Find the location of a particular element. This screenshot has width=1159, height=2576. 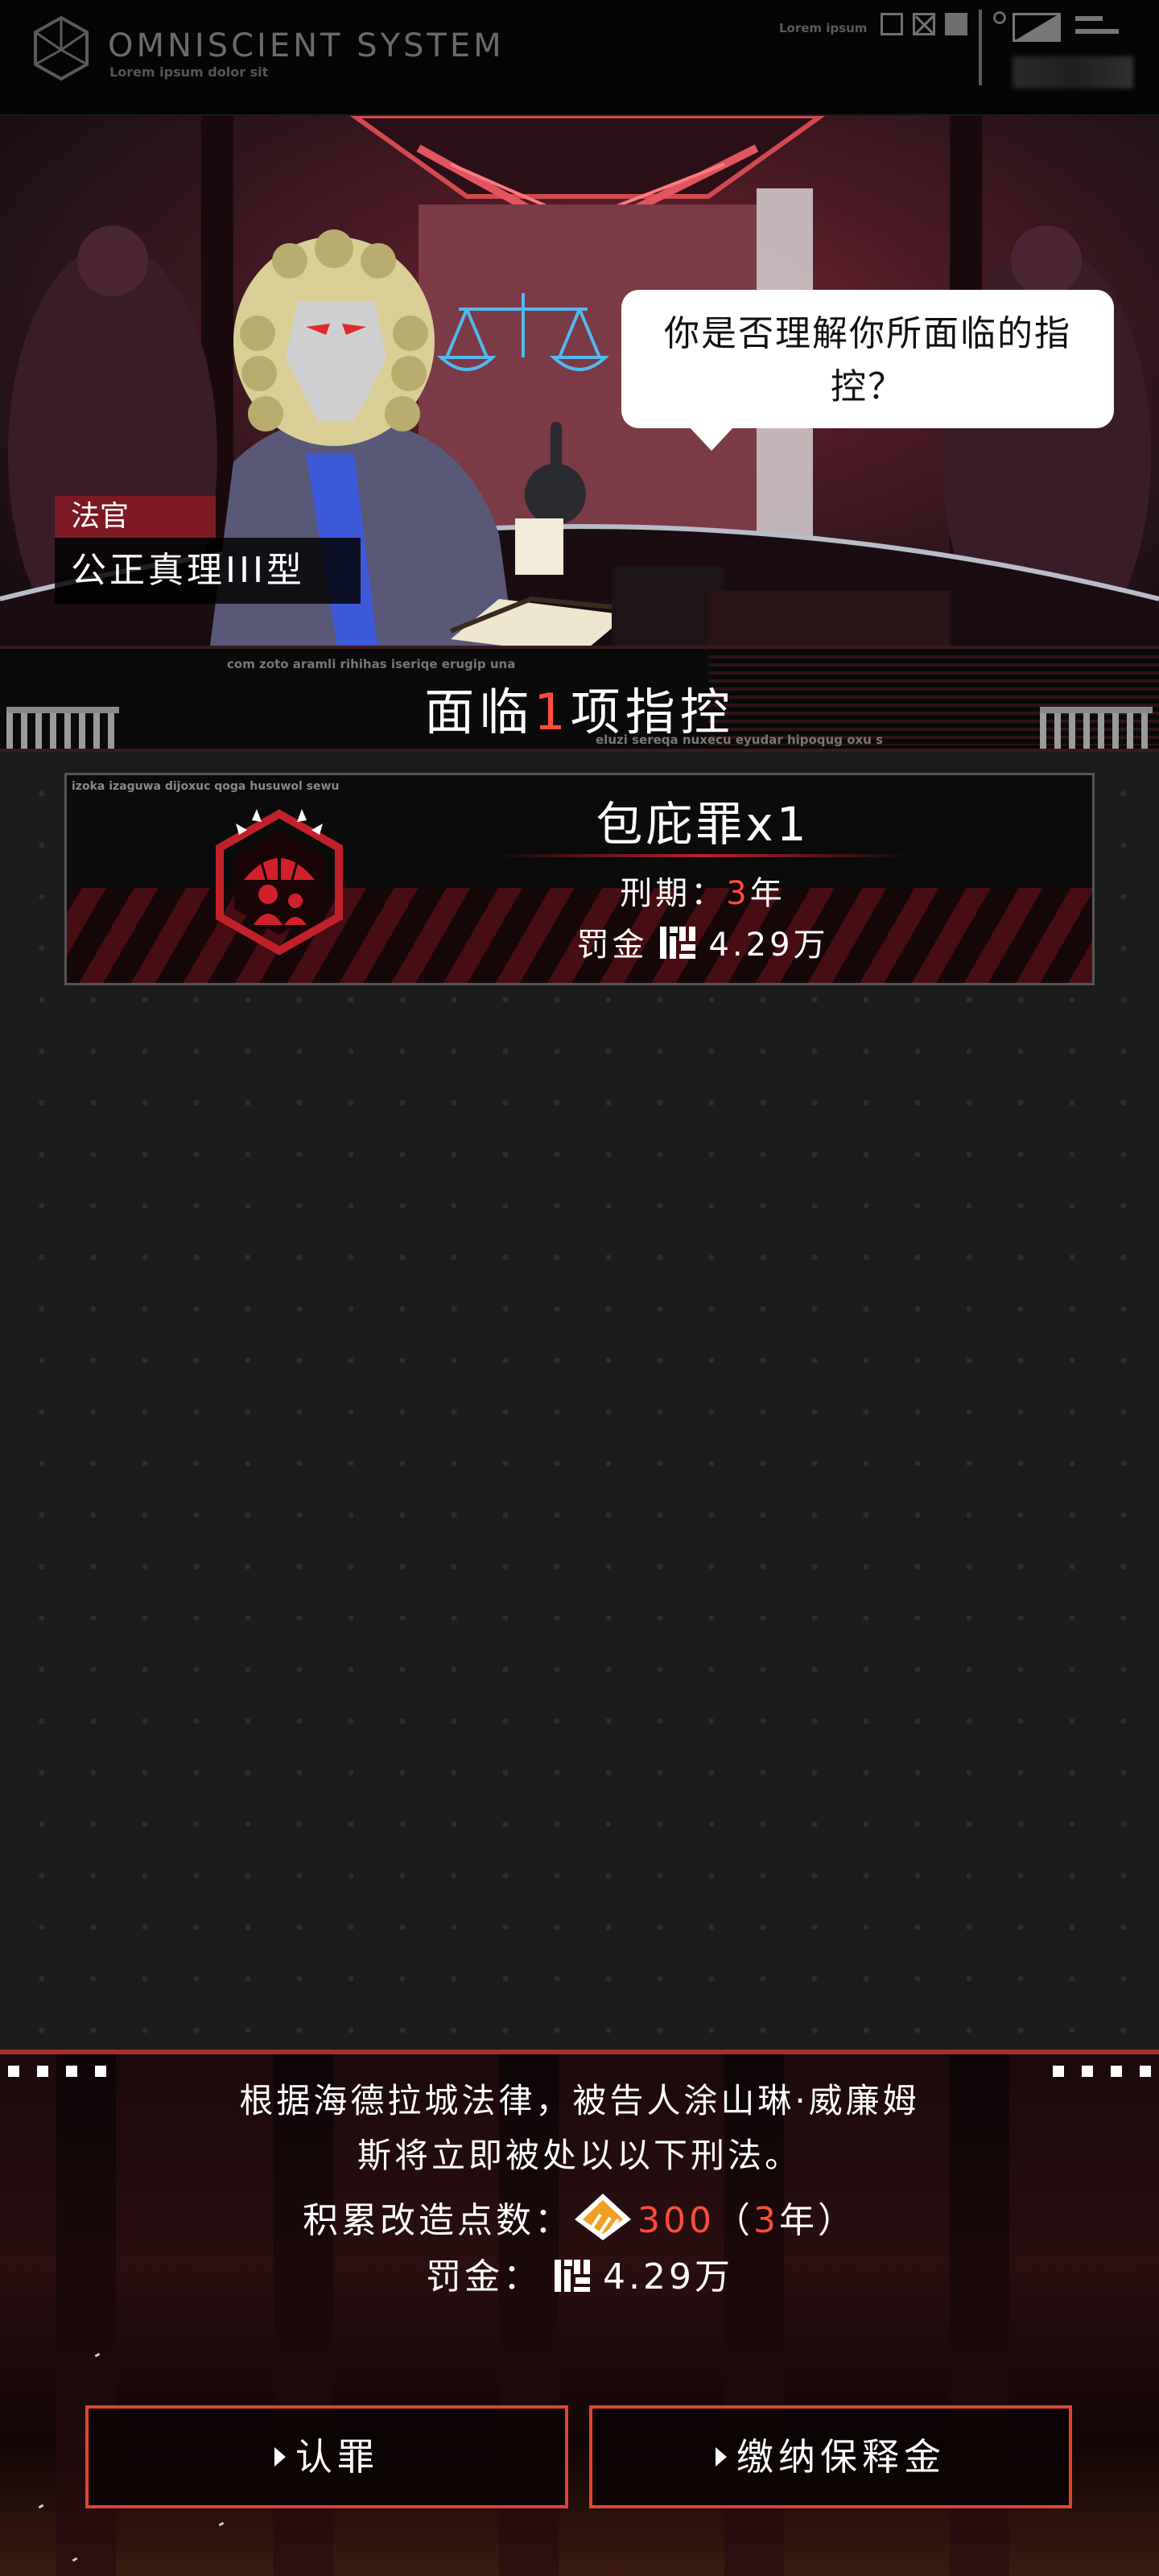

status-label: Lorem ipsum is located at coordinates (823, 28).